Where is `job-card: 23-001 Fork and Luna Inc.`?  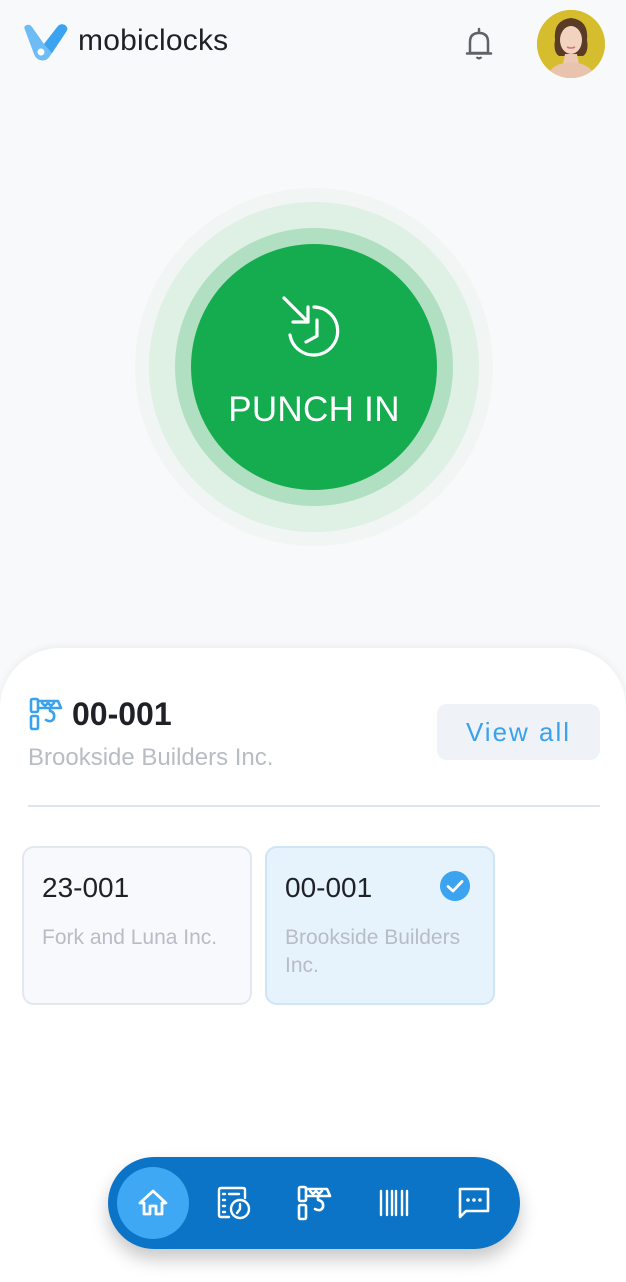
job-card: 23-001 Fork and Luna Inc. is located at coordinates (137, 925).